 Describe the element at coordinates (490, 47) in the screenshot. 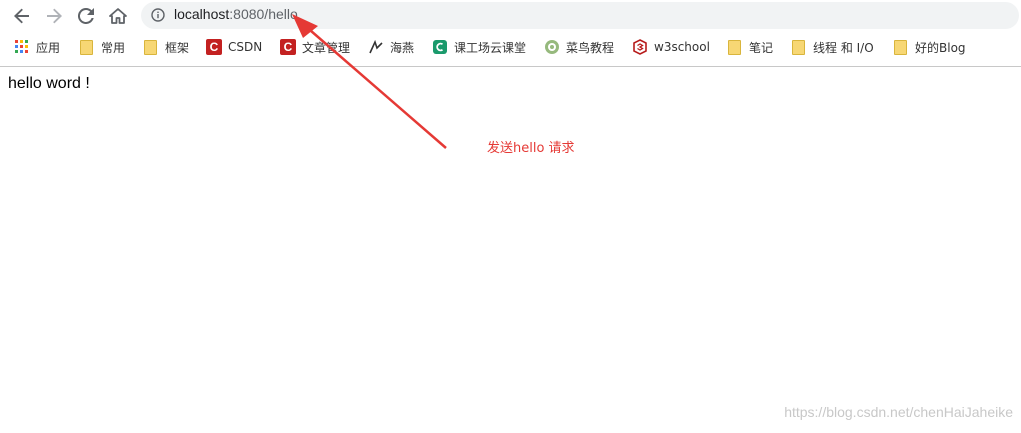

I see `bookmark-label: 课工场云课堂` at that location.